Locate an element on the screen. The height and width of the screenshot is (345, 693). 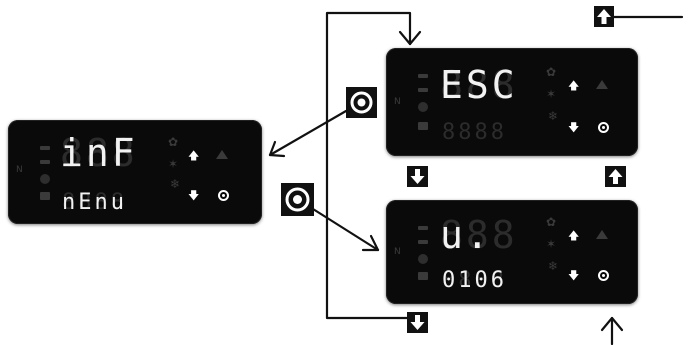
up-key-icon-middle is located at coordinates (615, 176).